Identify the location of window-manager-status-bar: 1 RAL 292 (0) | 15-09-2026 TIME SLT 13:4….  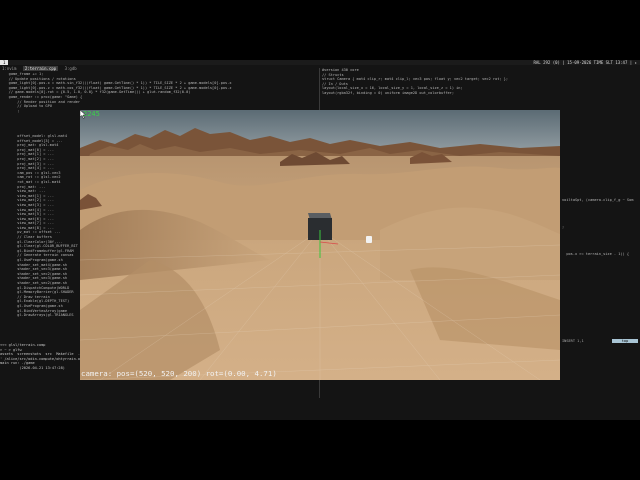
(320, 62).